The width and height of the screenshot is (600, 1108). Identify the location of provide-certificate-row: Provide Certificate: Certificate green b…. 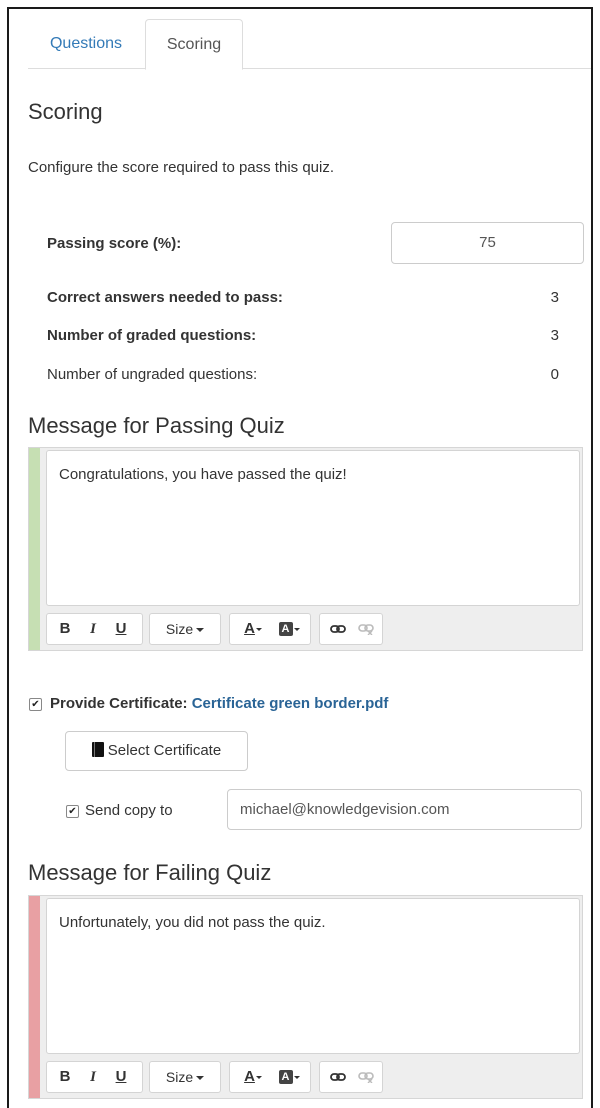
(219, 703).